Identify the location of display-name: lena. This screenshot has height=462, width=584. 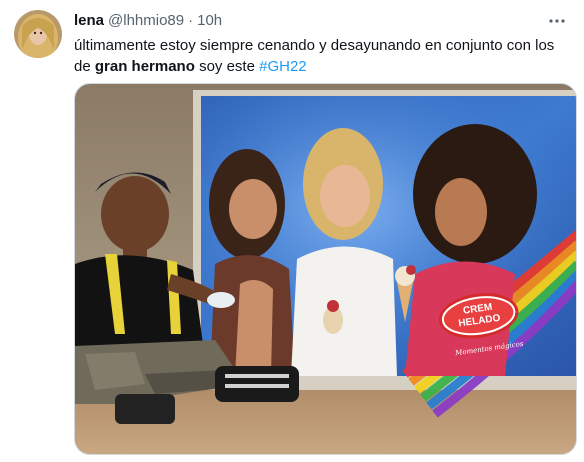
(89, 21).